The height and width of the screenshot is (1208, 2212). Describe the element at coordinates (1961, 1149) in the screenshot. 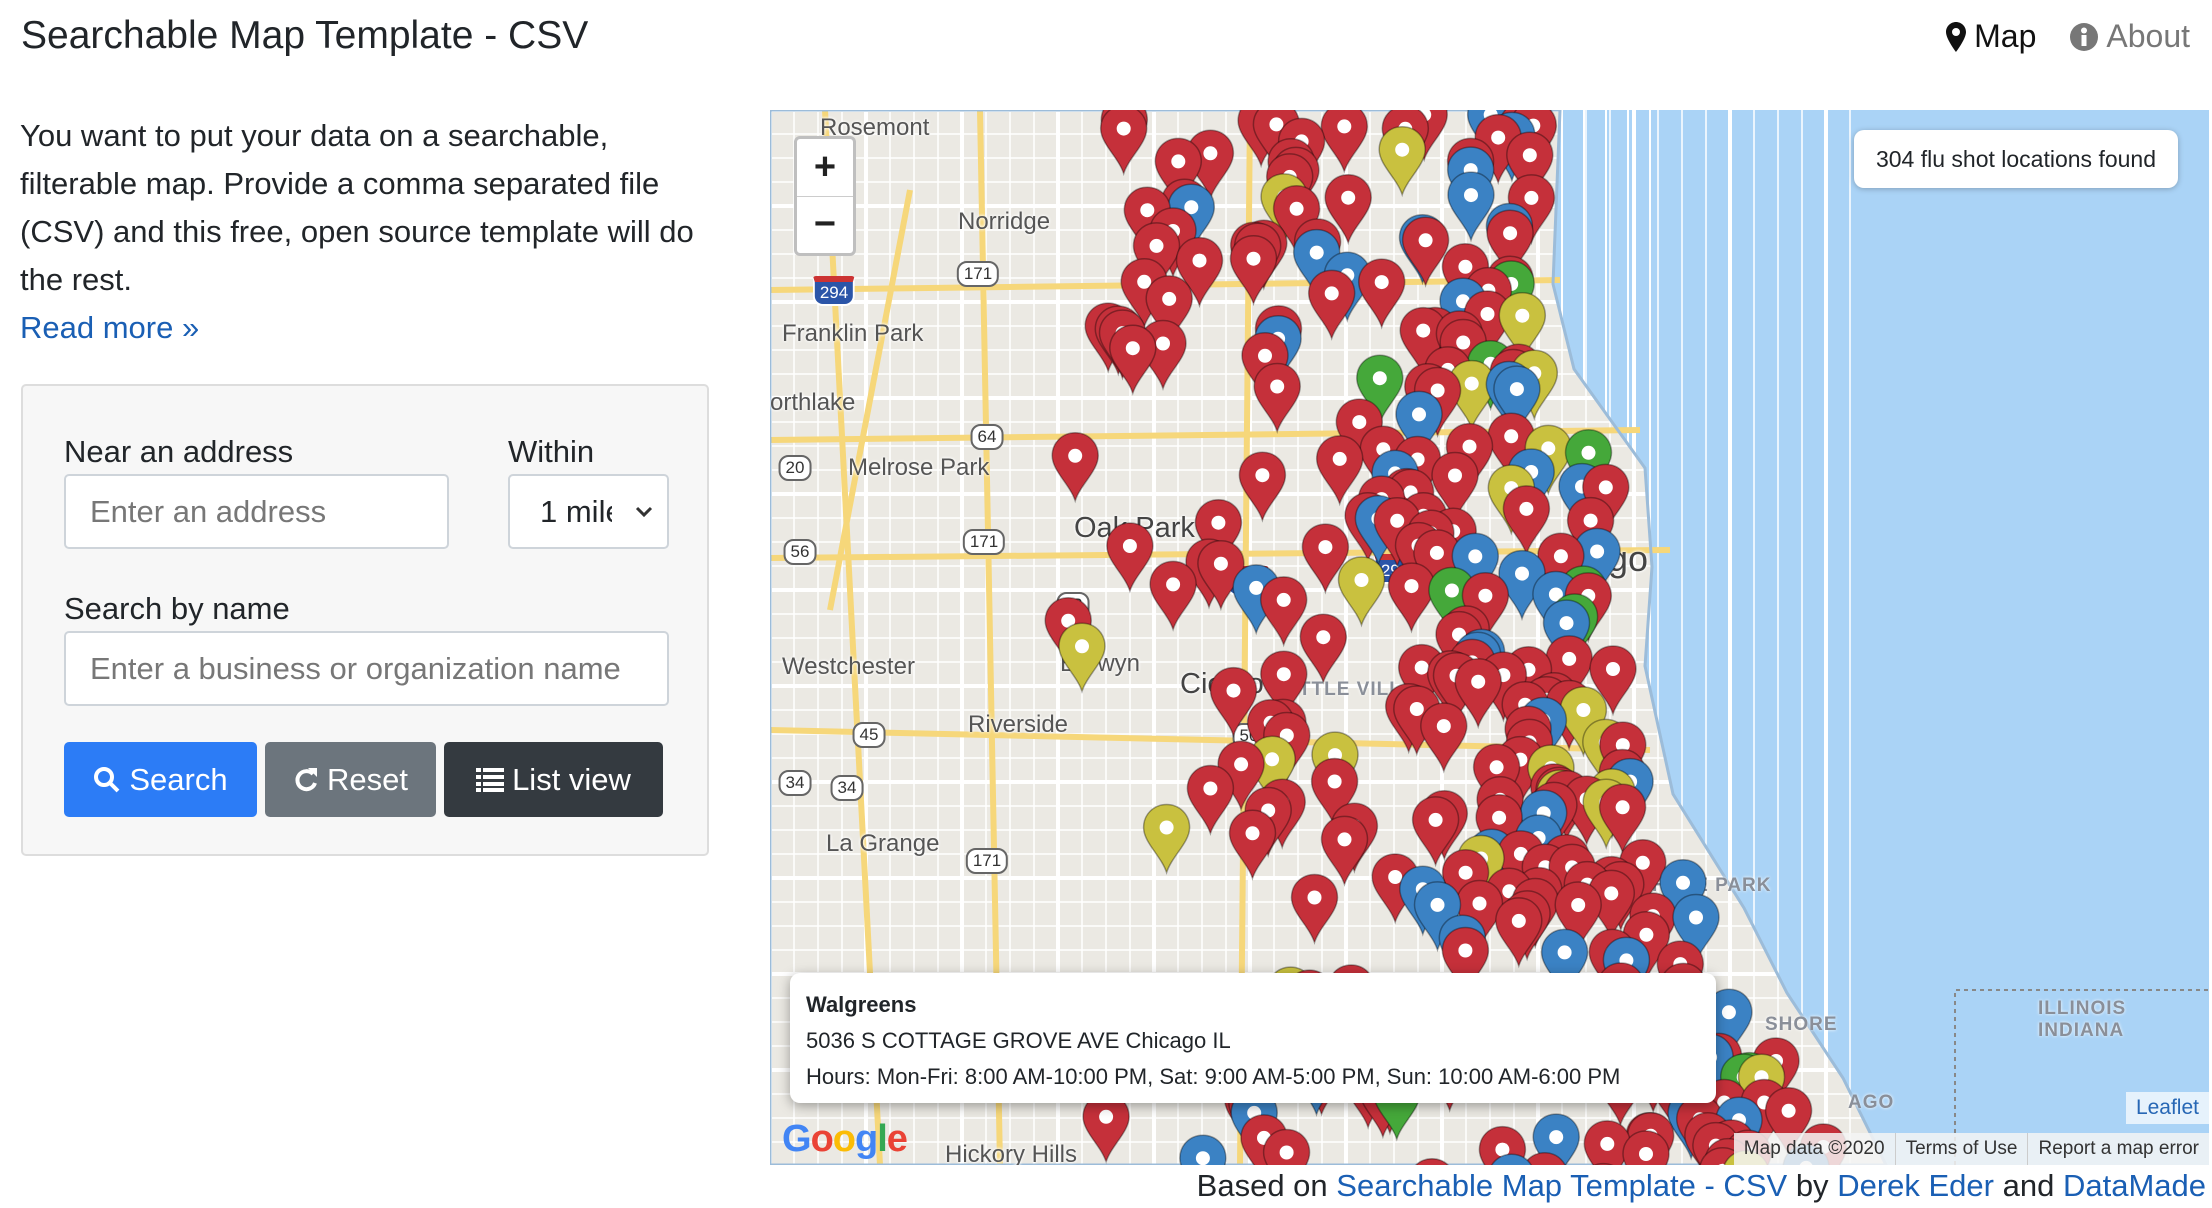

I see `terms-link: Terms of Use` at that location.